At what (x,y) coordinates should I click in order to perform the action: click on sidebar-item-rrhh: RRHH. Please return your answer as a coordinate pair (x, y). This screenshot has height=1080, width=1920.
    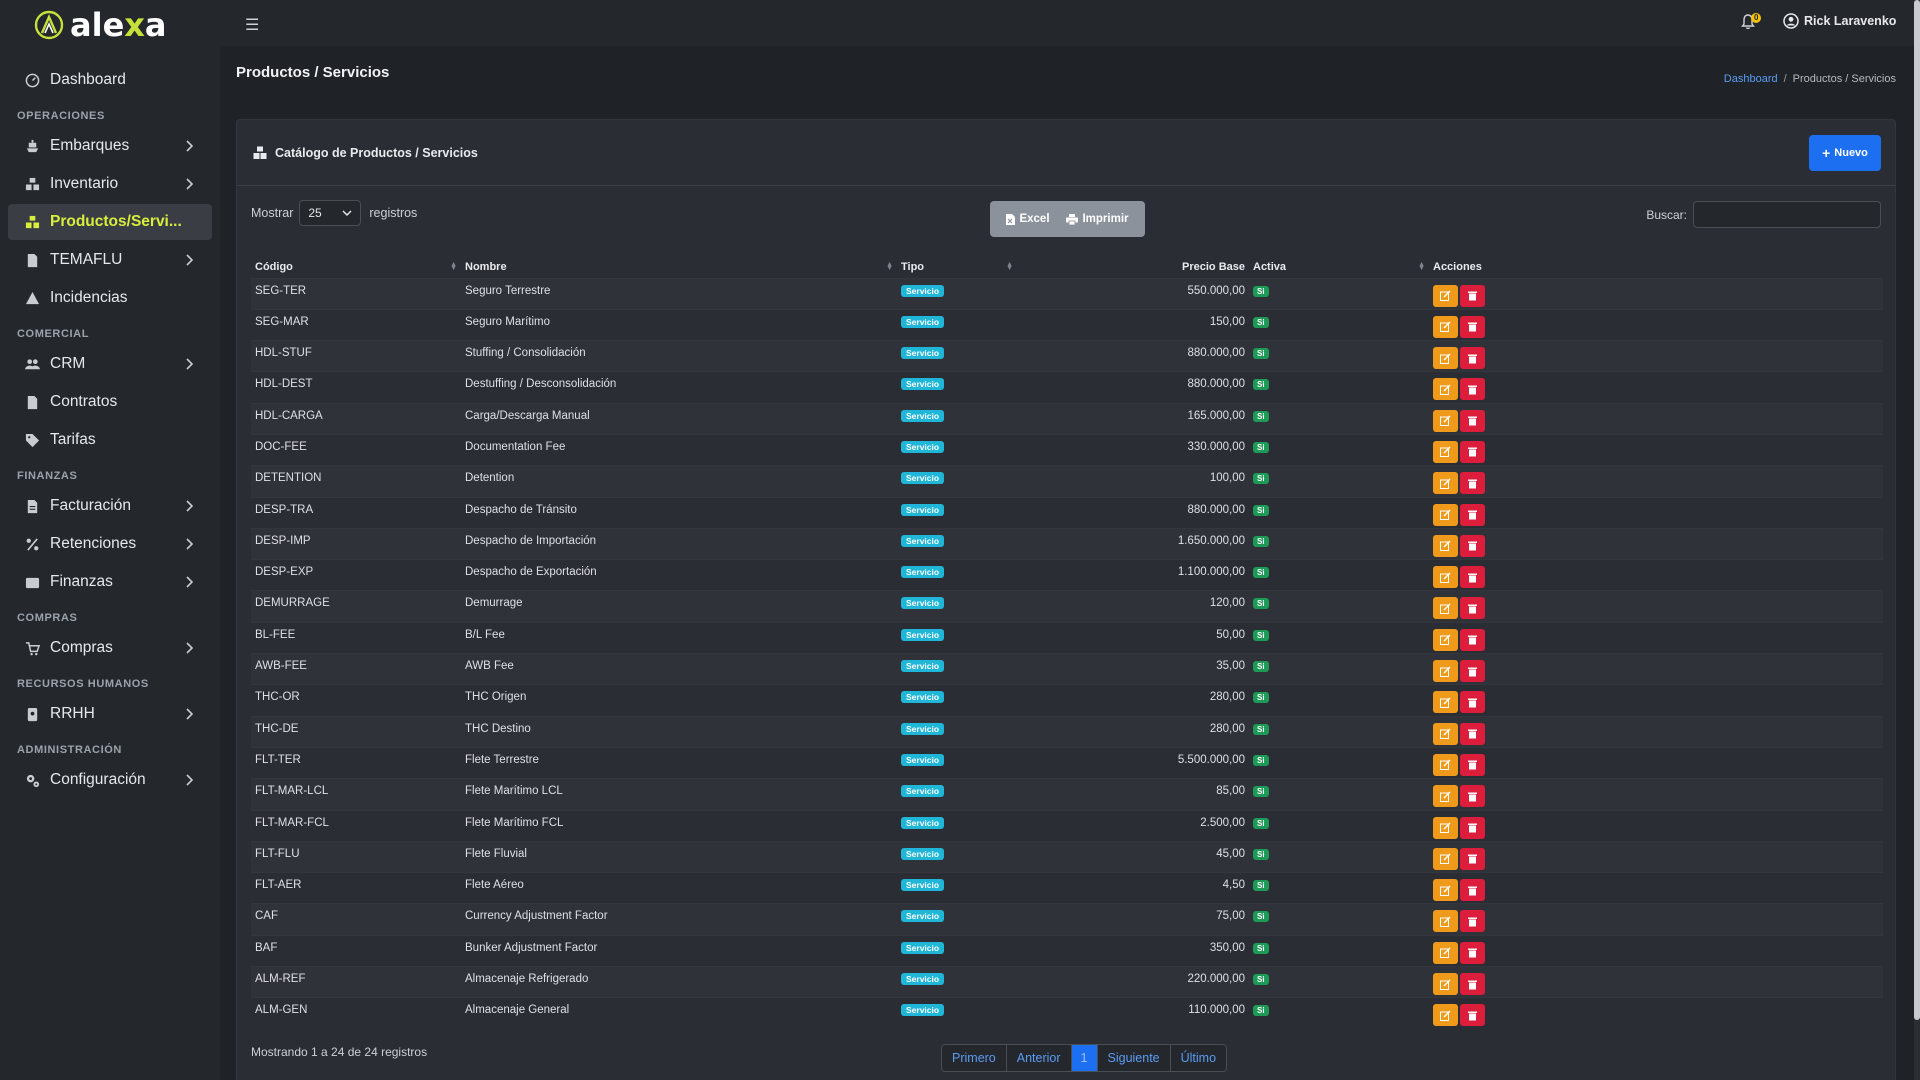
    Looking at the image, I should click on (110, 714).